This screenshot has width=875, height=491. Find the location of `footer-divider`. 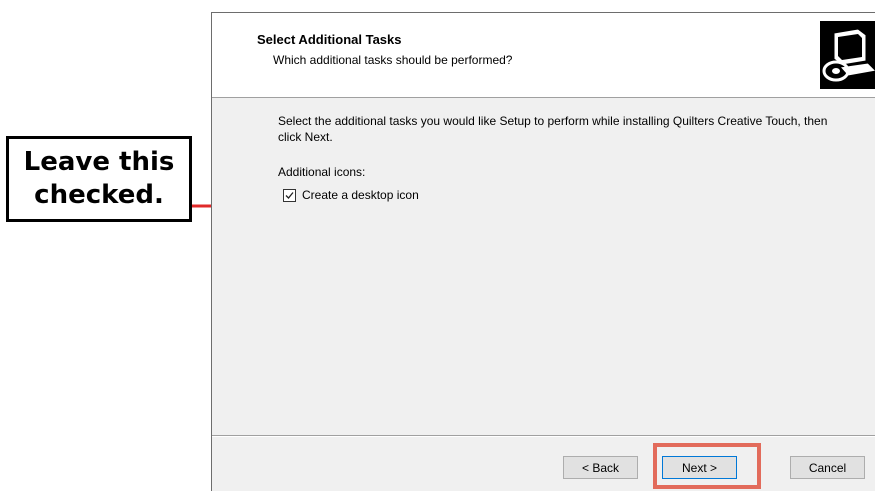

footer-divider is located at coordinates (543, 436).